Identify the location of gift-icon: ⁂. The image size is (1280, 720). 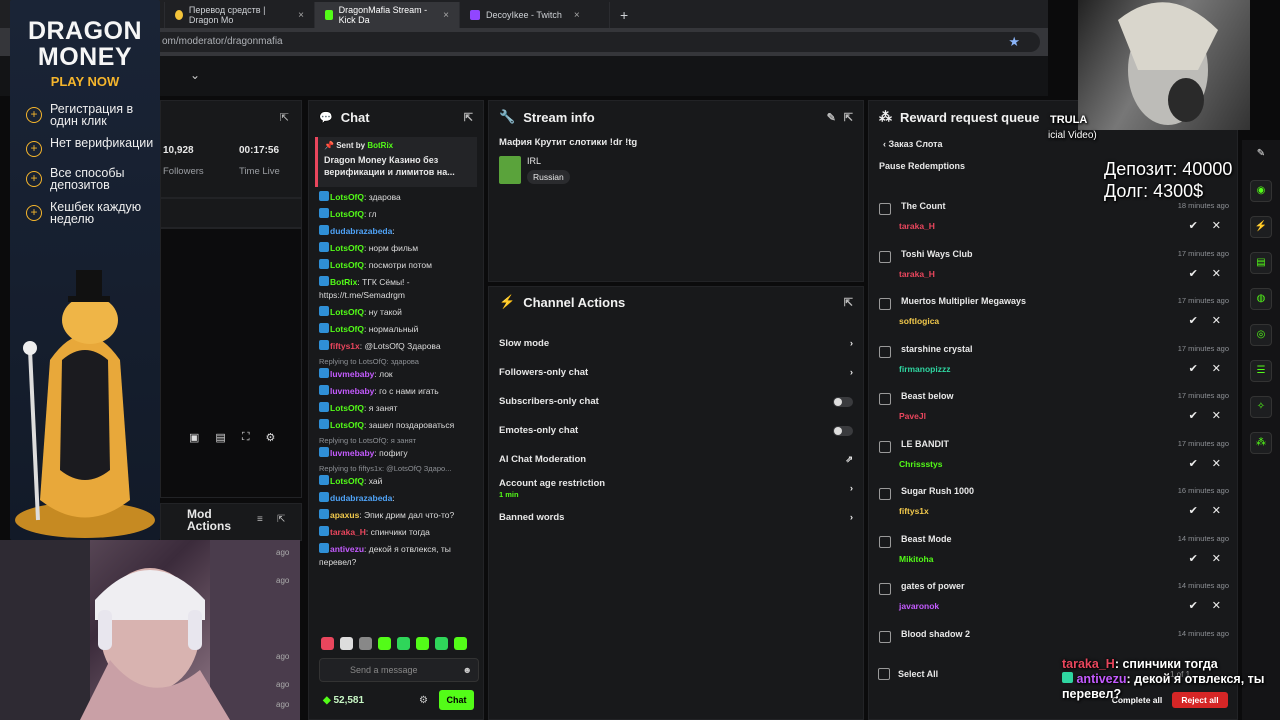
(1261, 443).